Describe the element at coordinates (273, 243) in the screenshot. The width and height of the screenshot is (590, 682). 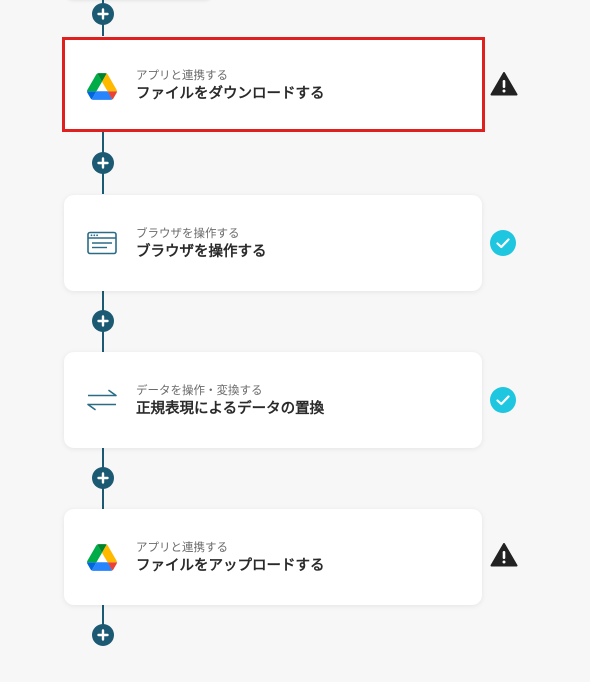
I see `step-card-browser-operation: ブラウザを操作する ブラウザを操作する` at that location.